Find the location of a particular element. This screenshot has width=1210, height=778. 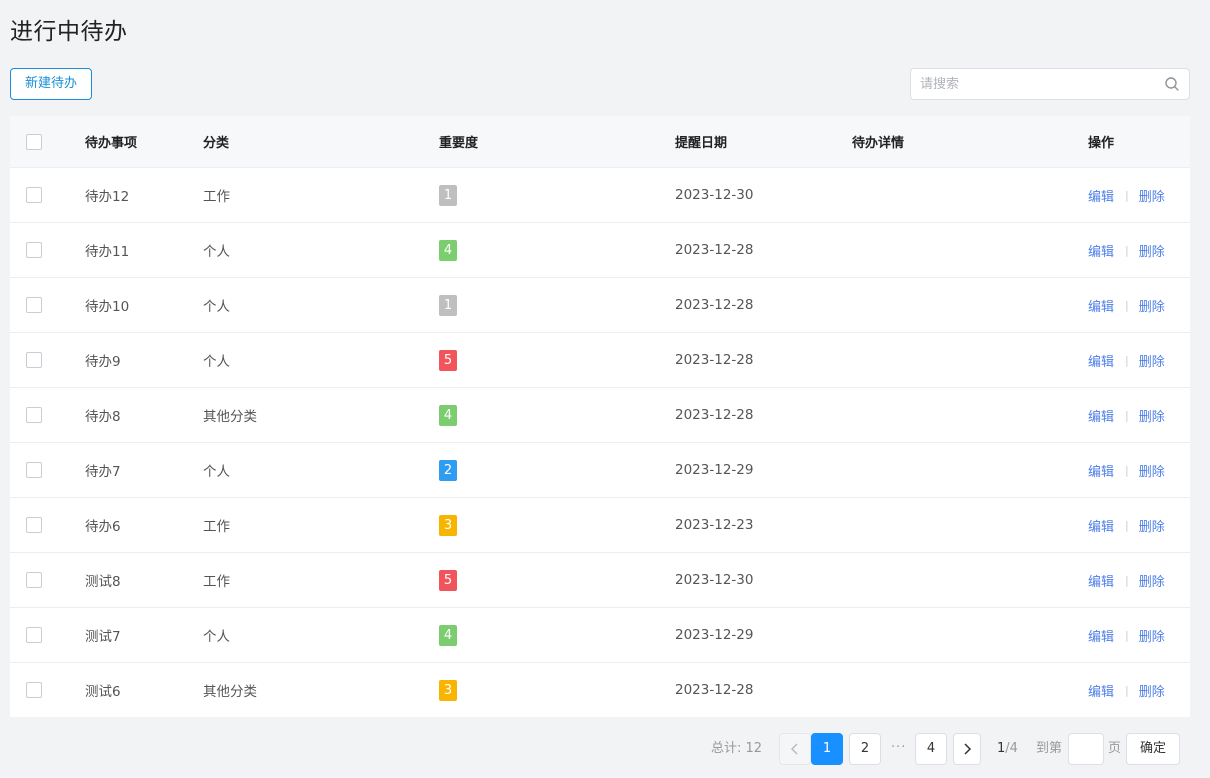

table-row: 待办11 个人 4 2023-12-28 编辑 | 删除 is located at coordinates (600, 249).